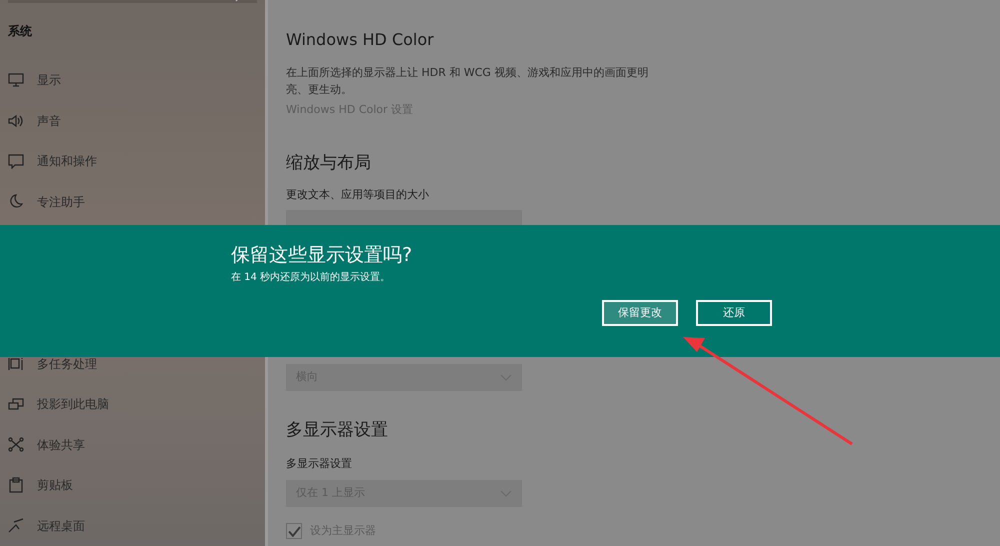  I want to click on multitask-icon, so click(16, 363).